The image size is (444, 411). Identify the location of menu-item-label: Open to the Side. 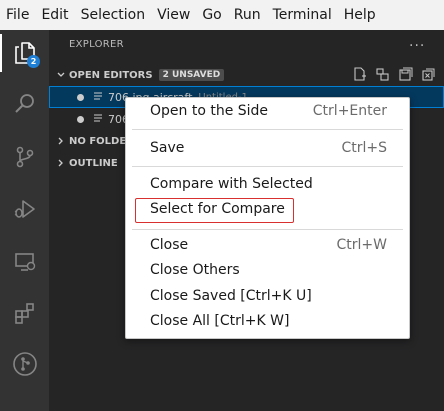
(209, 111).